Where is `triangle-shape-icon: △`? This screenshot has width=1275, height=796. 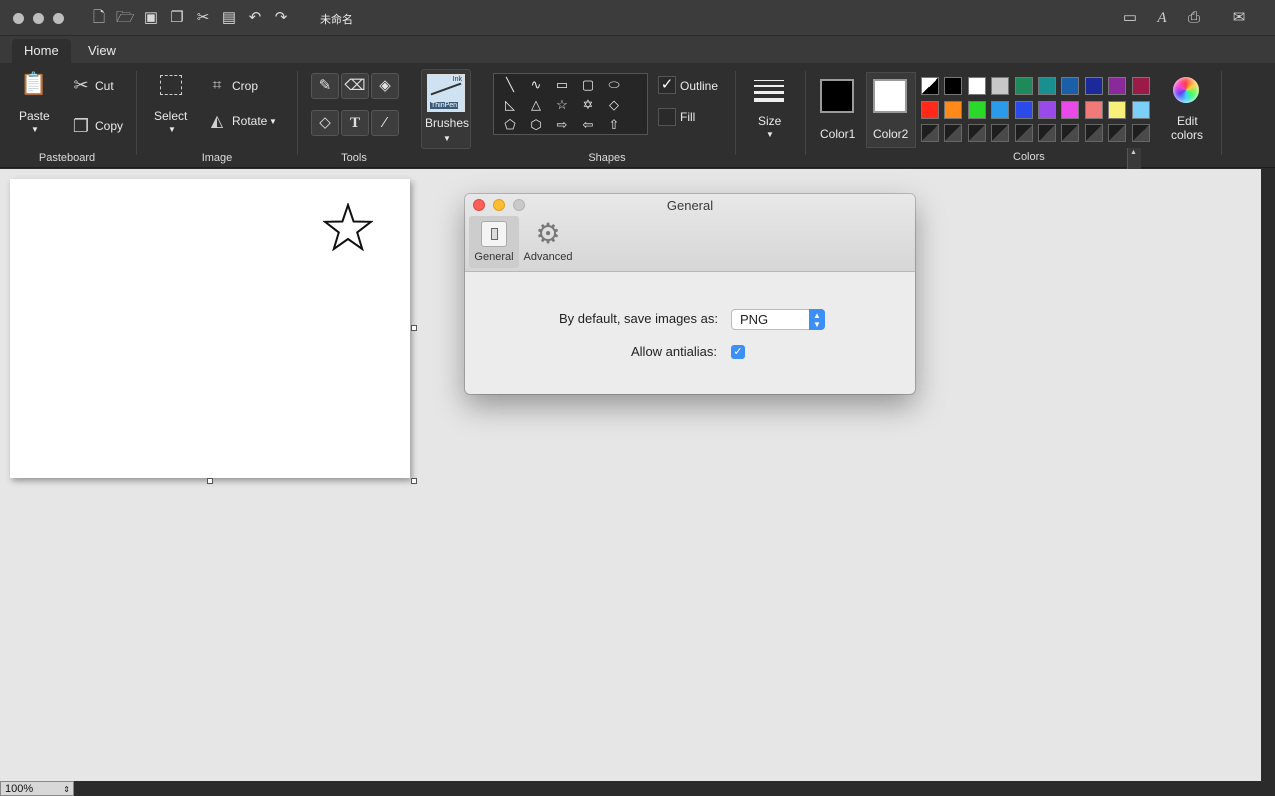
triangle-shape-icon: △ is located at coordinates (536, 105).